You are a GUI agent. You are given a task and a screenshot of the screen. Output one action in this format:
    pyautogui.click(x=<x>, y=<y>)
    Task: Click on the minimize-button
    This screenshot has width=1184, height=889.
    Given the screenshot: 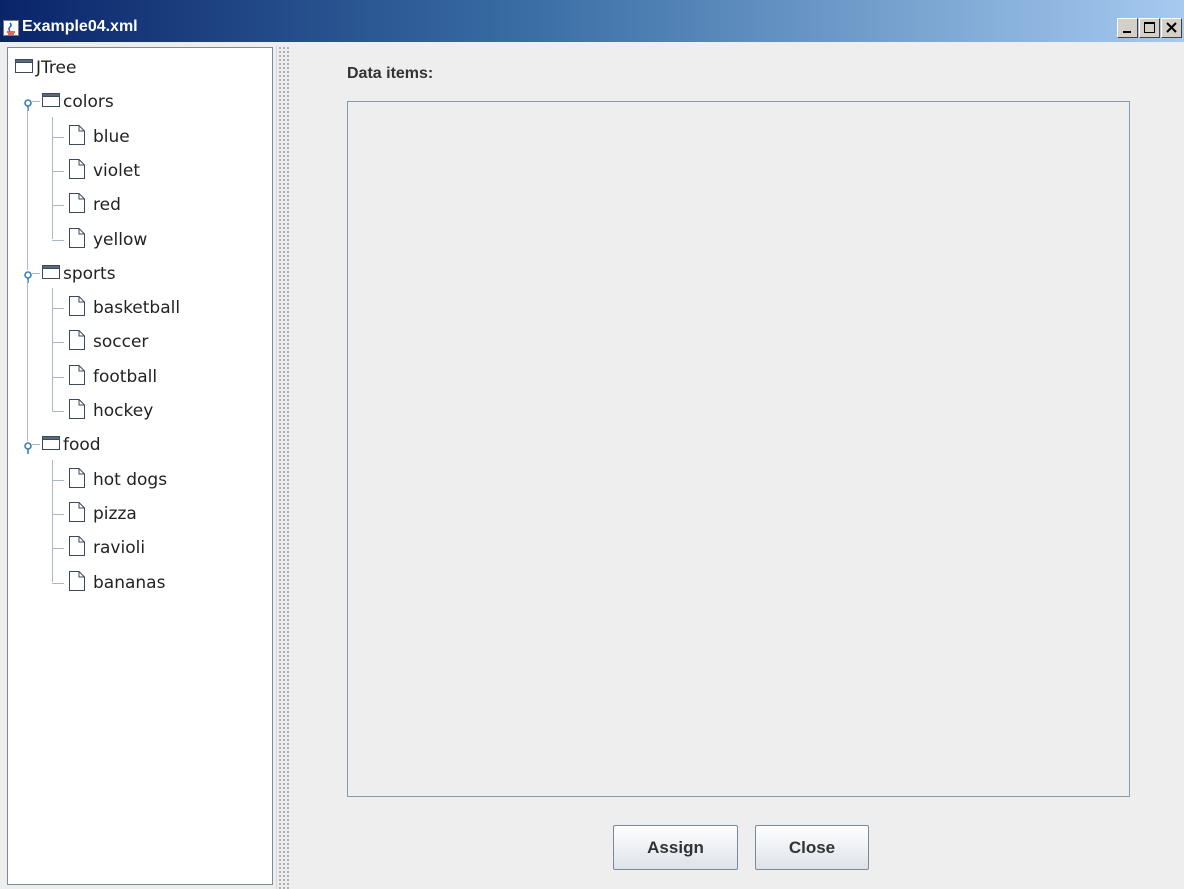 What is the action you would take?
    pyautogui.click(x=1127, y=28)
    